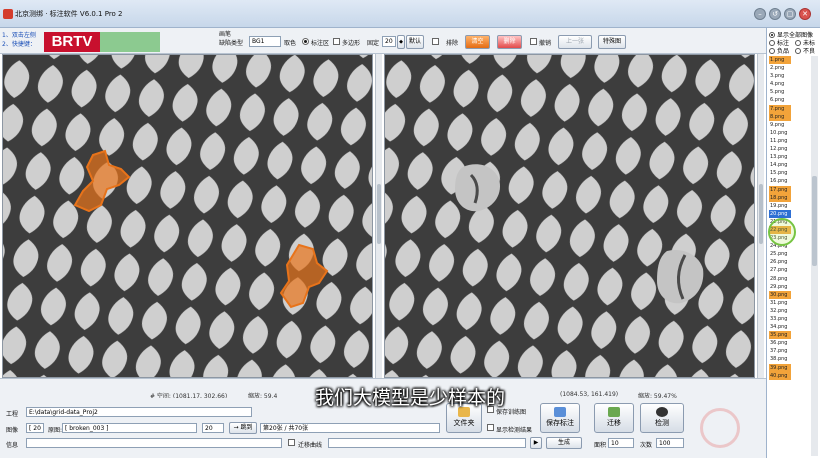 The image size is (820, 458). I want to click on file-list-item: 2.png, so click(780, 68).